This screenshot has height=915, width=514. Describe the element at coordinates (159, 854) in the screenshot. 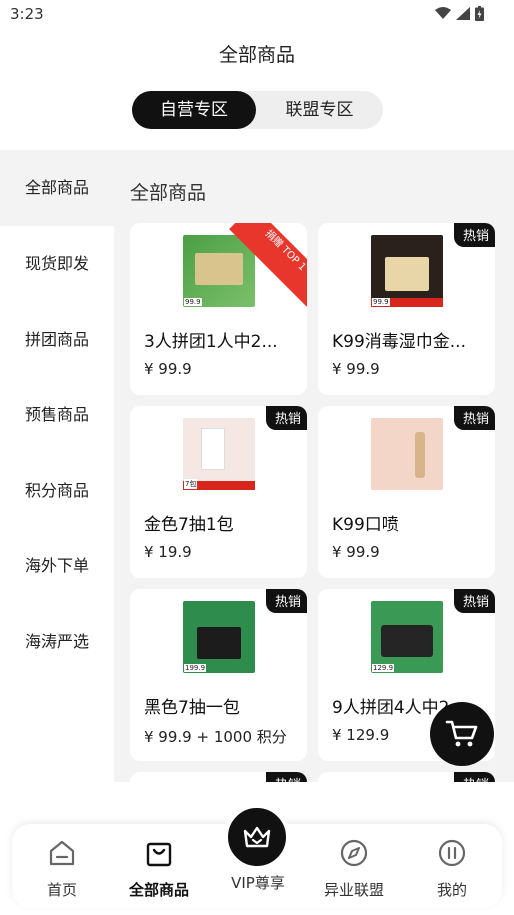

I see `shopping-bag-icon` at that location.